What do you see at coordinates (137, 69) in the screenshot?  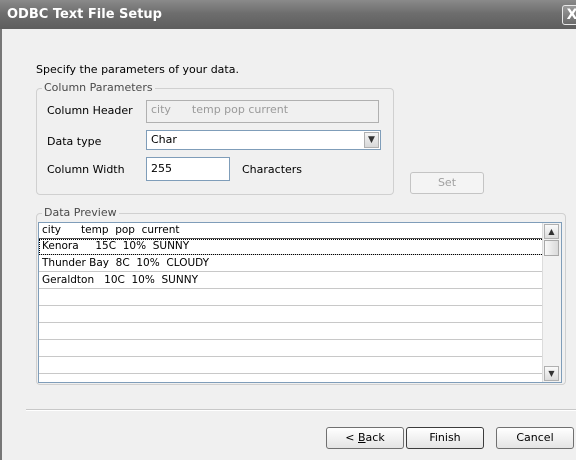 I see `intro-text: Specify the parameters of your data.` at bounding box center [137, 69].